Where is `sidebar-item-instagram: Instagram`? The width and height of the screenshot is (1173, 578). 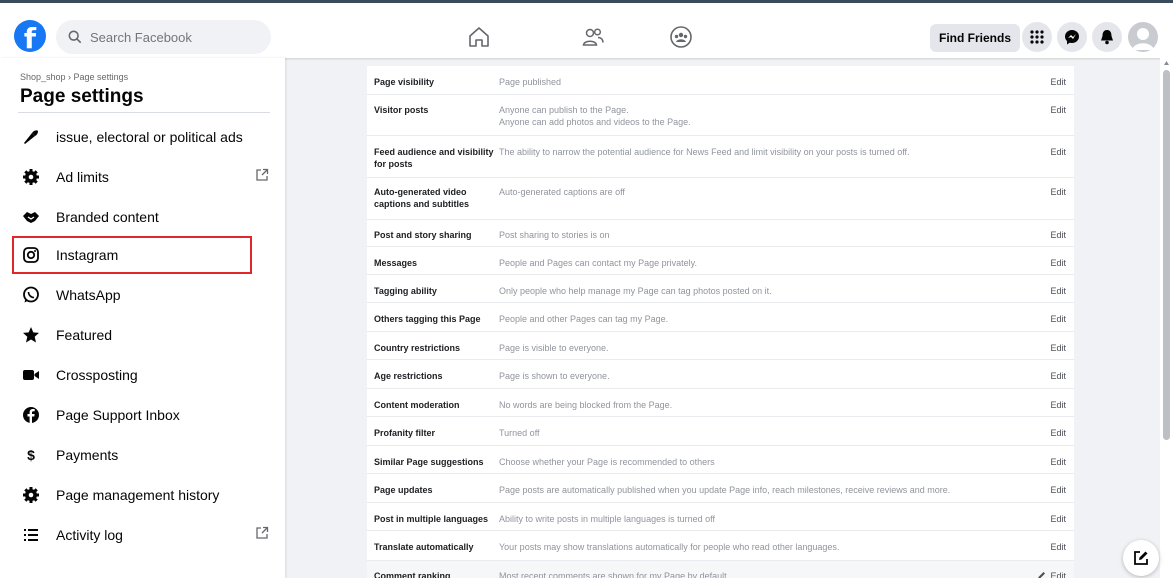 sidebar-item-instagram: Instagram is located at coordinates (132, 255).